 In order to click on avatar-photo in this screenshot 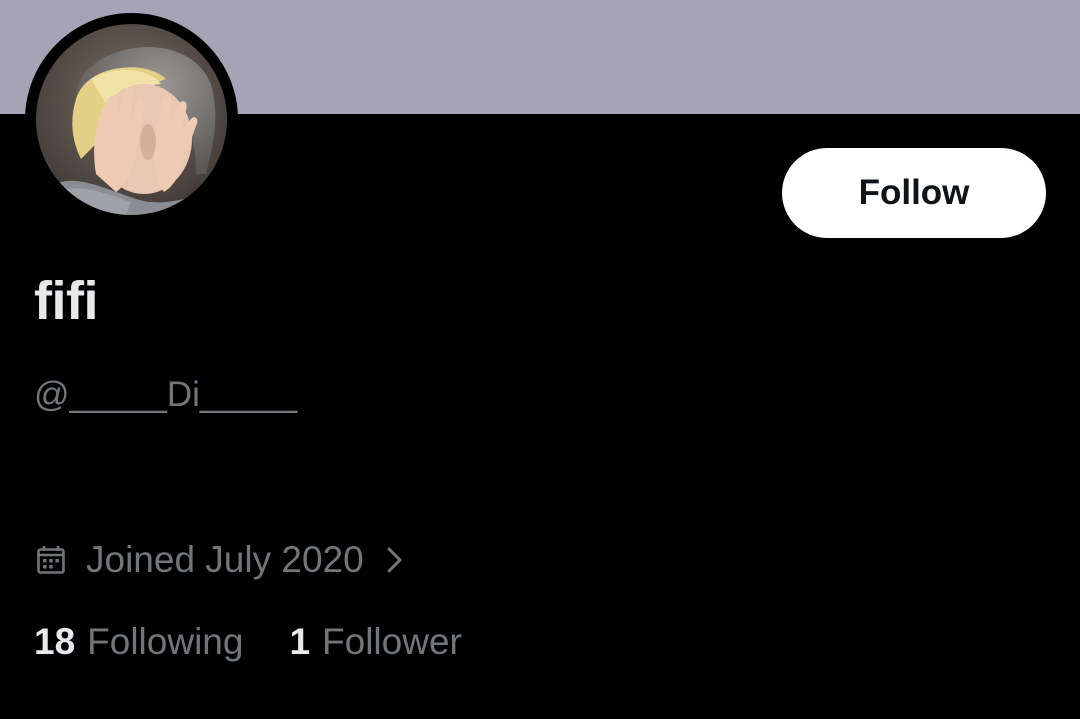, I will do `click(131, 119)`.